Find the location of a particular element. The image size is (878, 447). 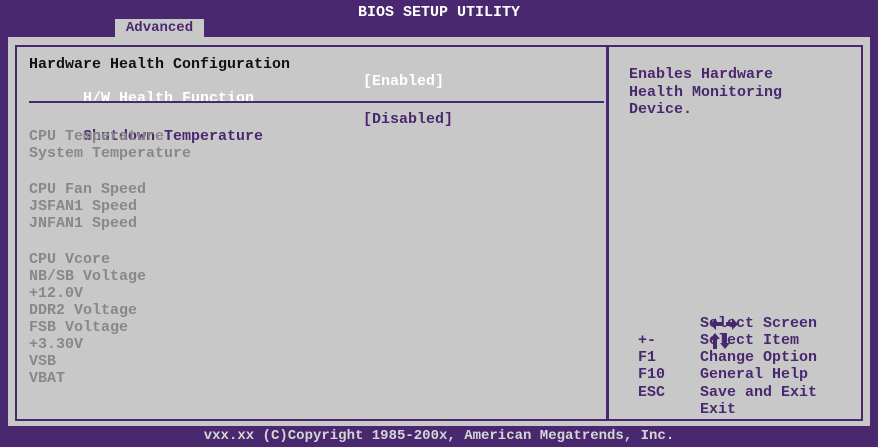

vsb-label: VSB is located at coordinates (43, 361).